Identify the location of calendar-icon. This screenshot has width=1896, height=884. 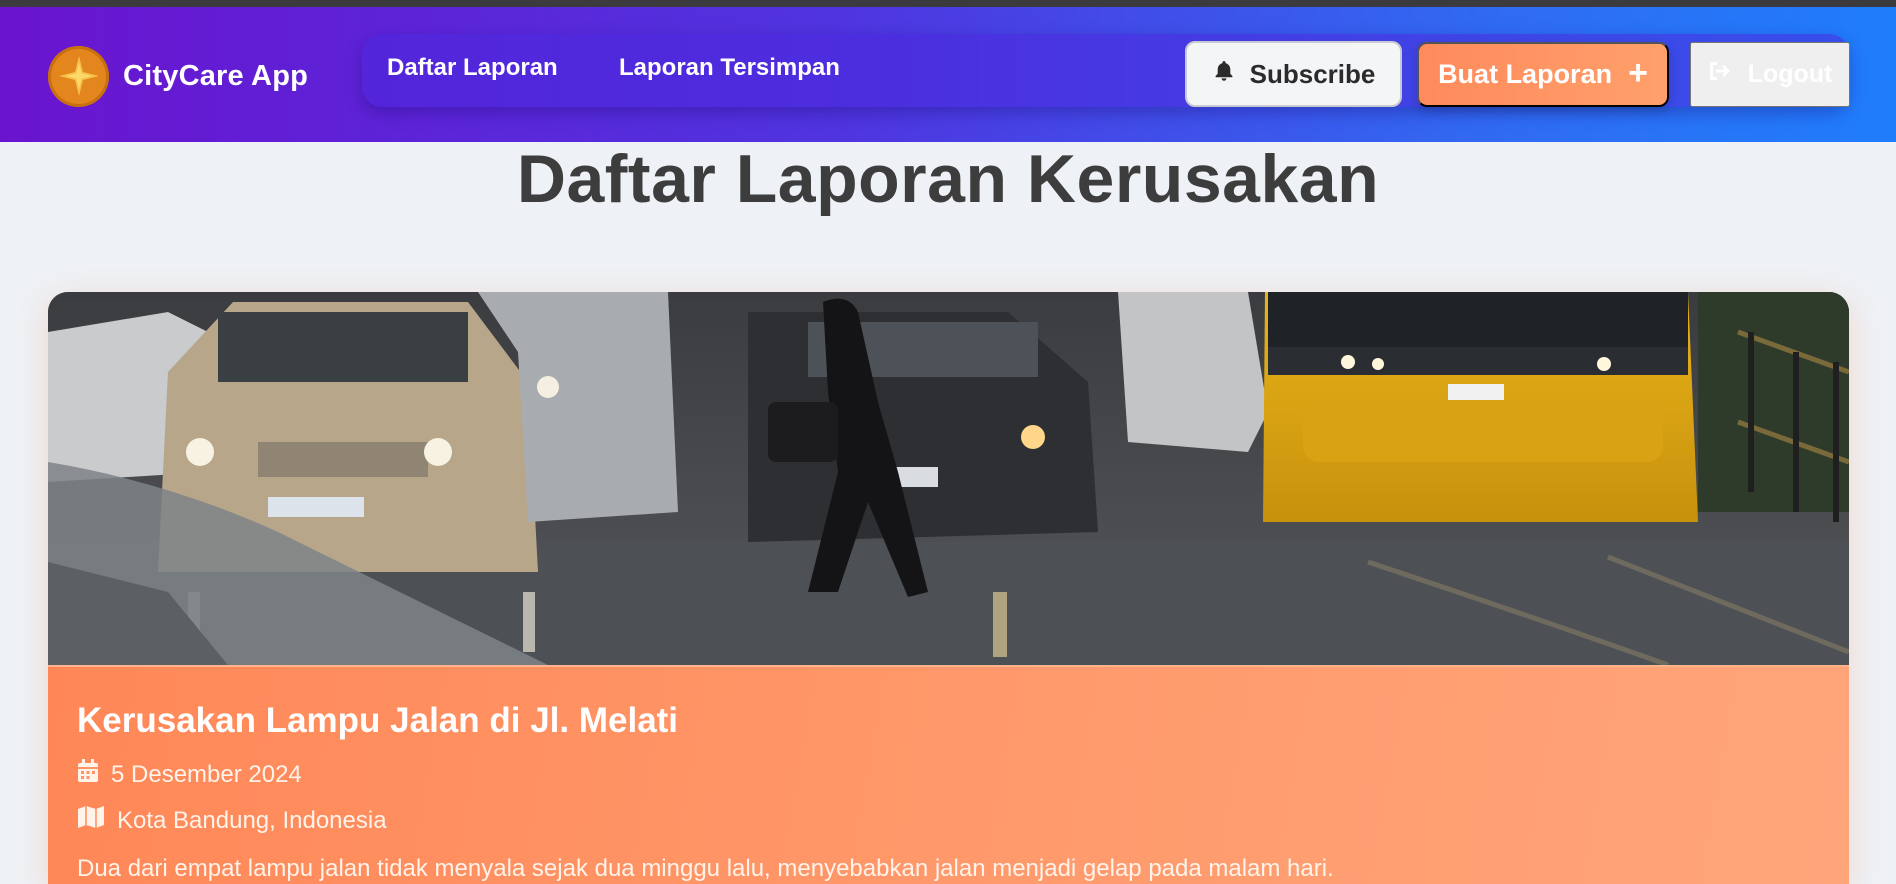
(88, 774).